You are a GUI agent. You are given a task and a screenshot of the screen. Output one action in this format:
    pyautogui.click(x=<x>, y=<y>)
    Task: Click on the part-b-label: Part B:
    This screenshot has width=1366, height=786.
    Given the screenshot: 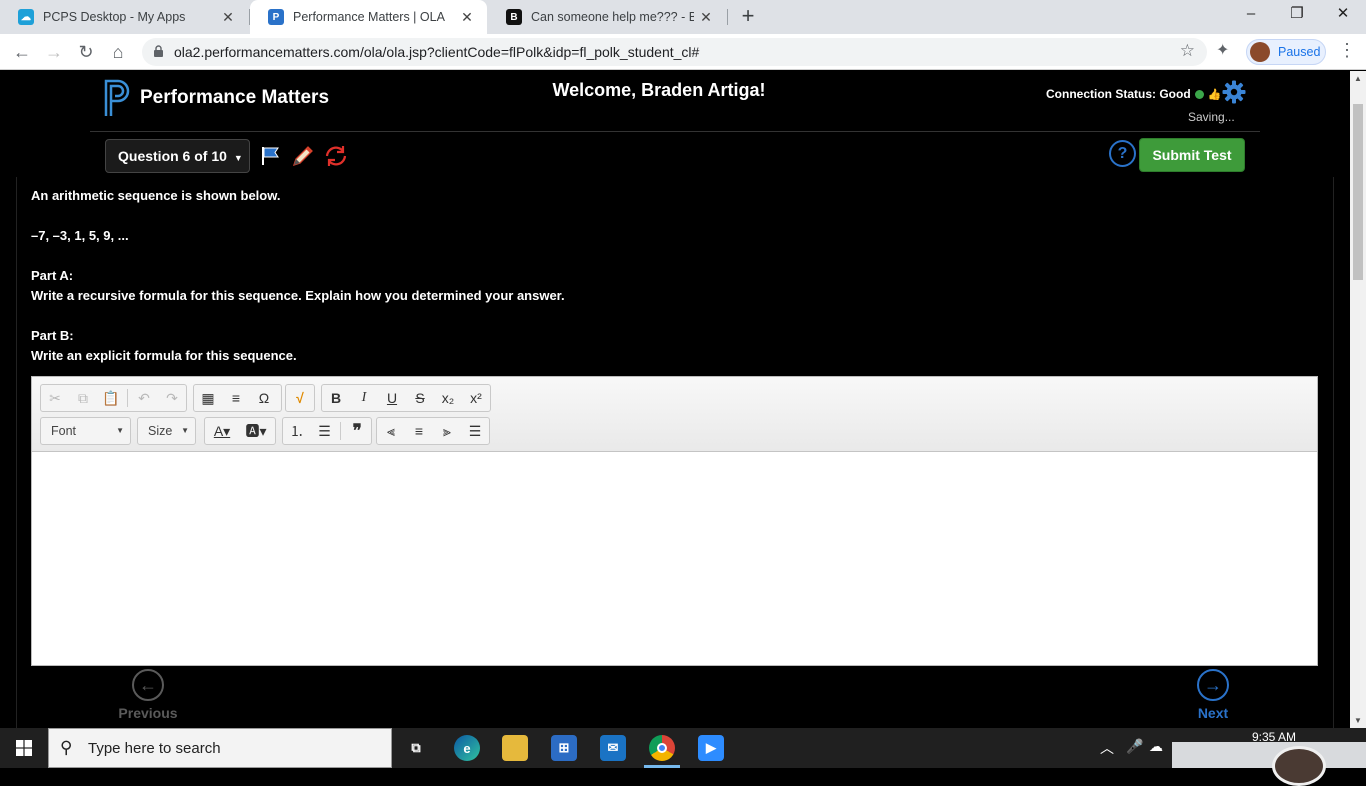 What is the action you would take?
    pyautogui.click(x=52, y=335)
    